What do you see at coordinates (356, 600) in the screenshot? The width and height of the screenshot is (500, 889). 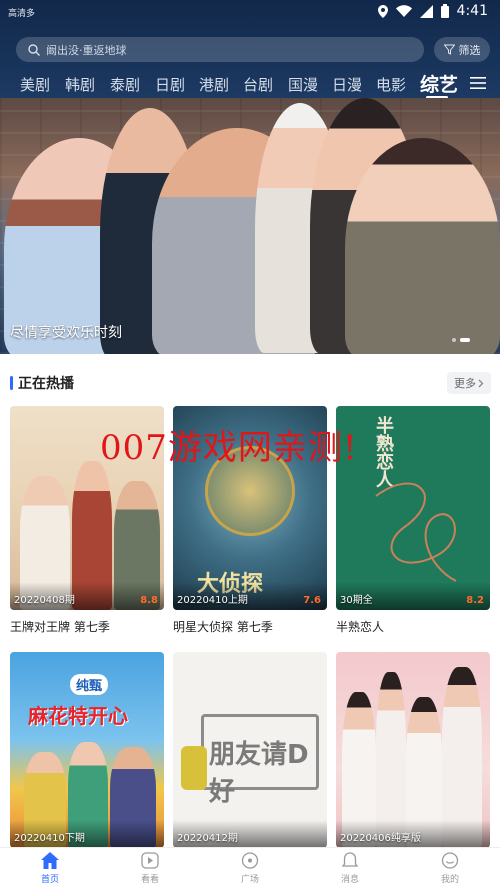 I see `episode-label: 30期全` at bounding box center [356, 600].